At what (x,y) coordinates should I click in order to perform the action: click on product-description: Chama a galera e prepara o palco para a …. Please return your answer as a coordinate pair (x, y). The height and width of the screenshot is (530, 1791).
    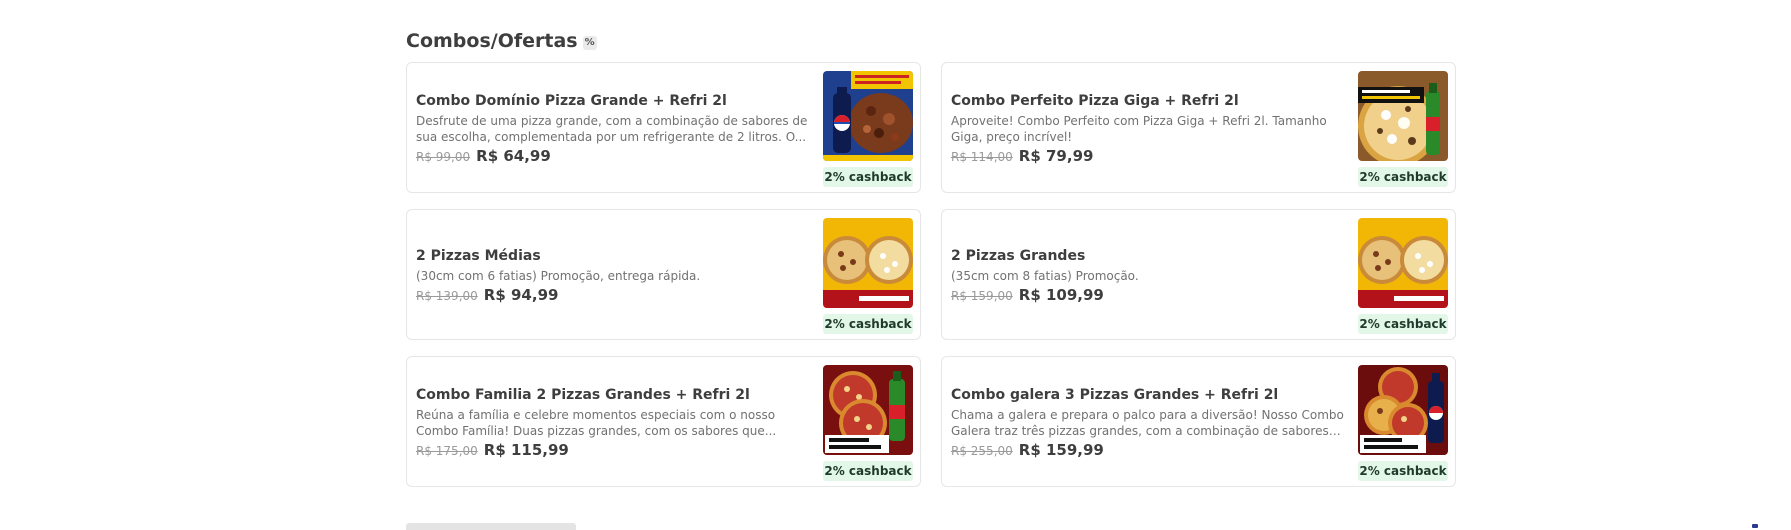
    Looking at the image, I should click on (1147, 422).